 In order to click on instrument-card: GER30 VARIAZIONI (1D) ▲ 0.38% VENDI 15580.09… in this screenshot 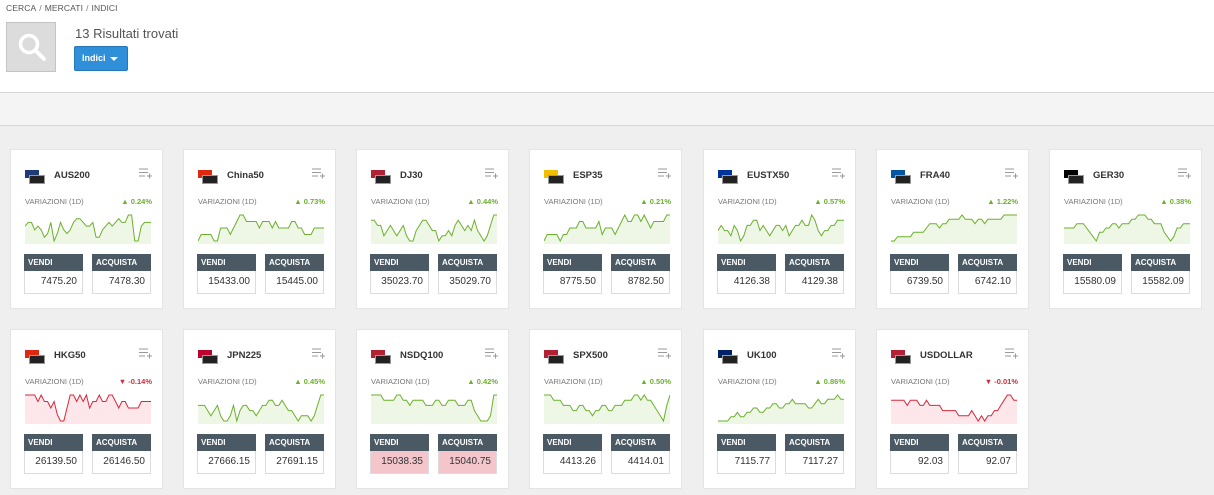, I will do `click(1125, 229)`.